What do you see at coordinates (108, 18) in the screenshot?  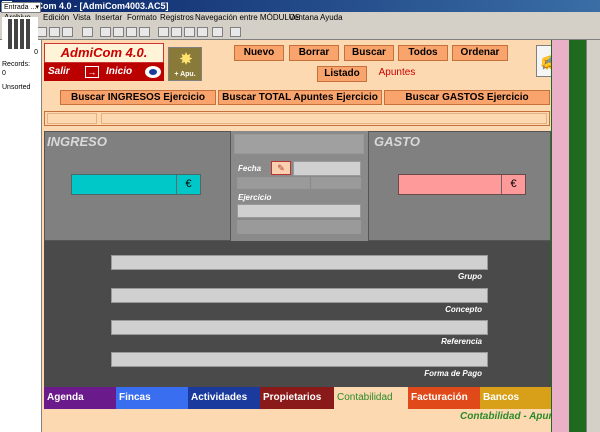 I see `menu-insertar: Insertar` at bounding box center [108, 18].